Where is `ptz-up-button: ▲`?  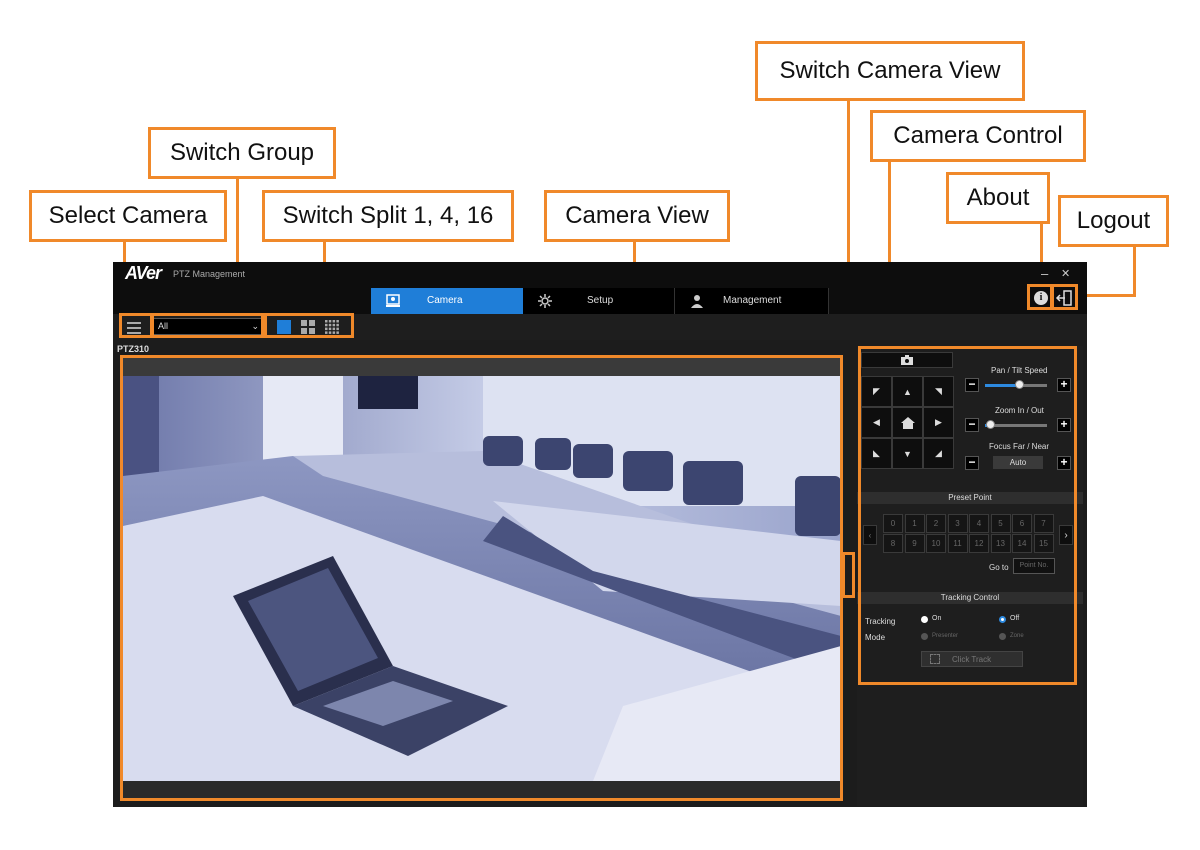
ptz-up-button: ▲ is located at coordinates (907, 391).